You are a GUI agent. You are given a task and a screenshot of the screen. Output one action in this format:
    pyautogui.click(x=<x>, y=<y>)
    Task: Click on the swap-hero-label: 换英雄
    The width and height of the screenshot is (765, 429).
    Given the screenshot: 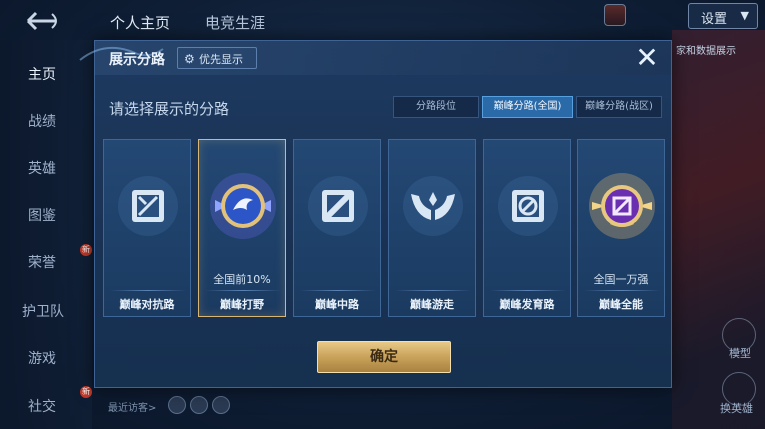 What is the action you would take?
    pyautogui.click(x=736, y=408)
    